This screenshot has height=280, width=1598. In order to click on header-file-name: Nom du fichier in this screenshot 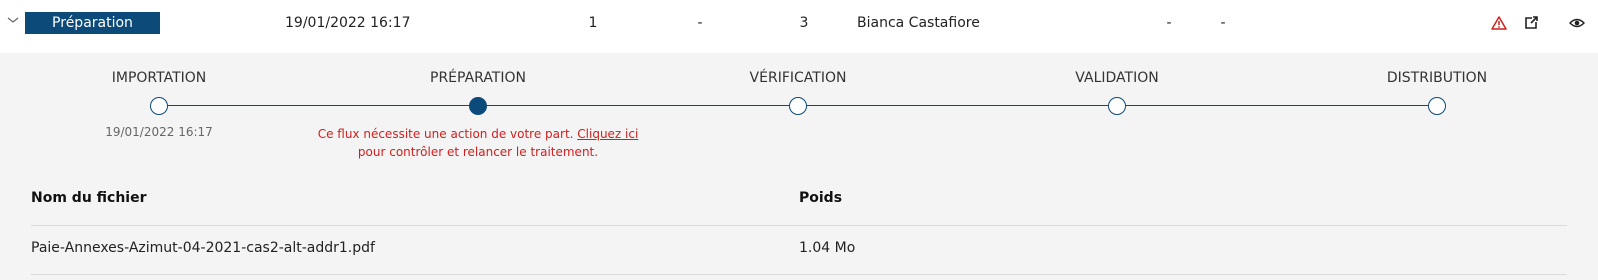, I will do `click(89, 198)`.